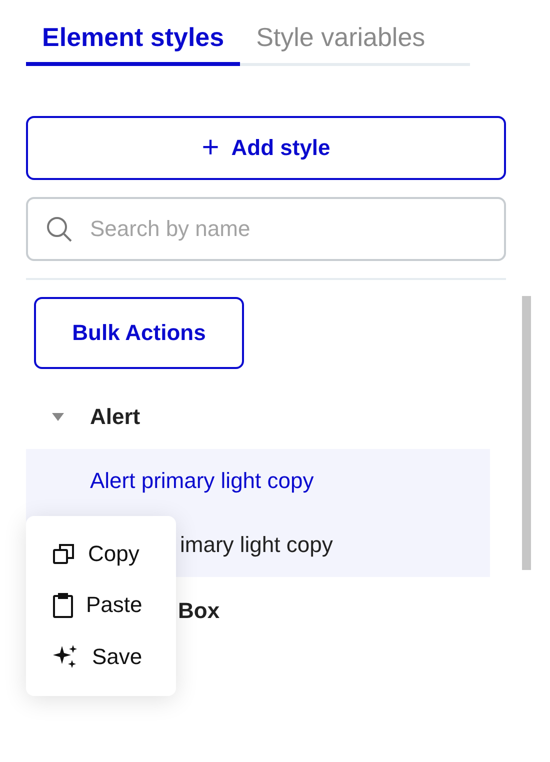  I want to click on menu-item: Save, so click(114, 657).